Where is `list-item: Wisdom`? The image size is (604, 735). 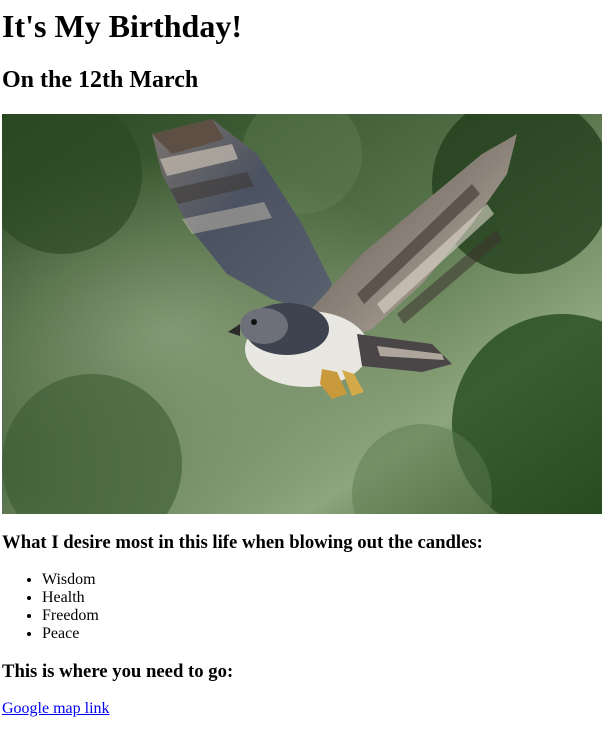
list-item: Wisdom is located at coordinates (322, 580).